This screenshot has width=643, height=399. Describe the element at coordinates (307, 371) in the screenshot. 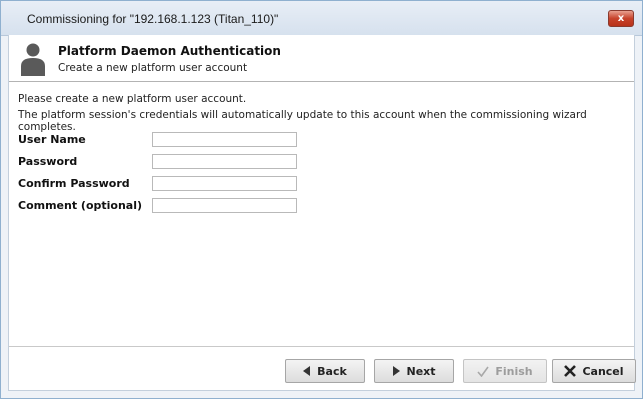

I see `arrow-left-icon` at that location.